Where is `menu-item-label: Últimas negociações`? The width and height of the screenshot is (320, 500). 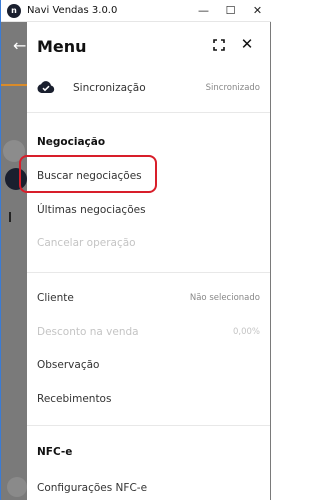
menu-item-label: Últimas negociações is located at coordinates (91, 210).